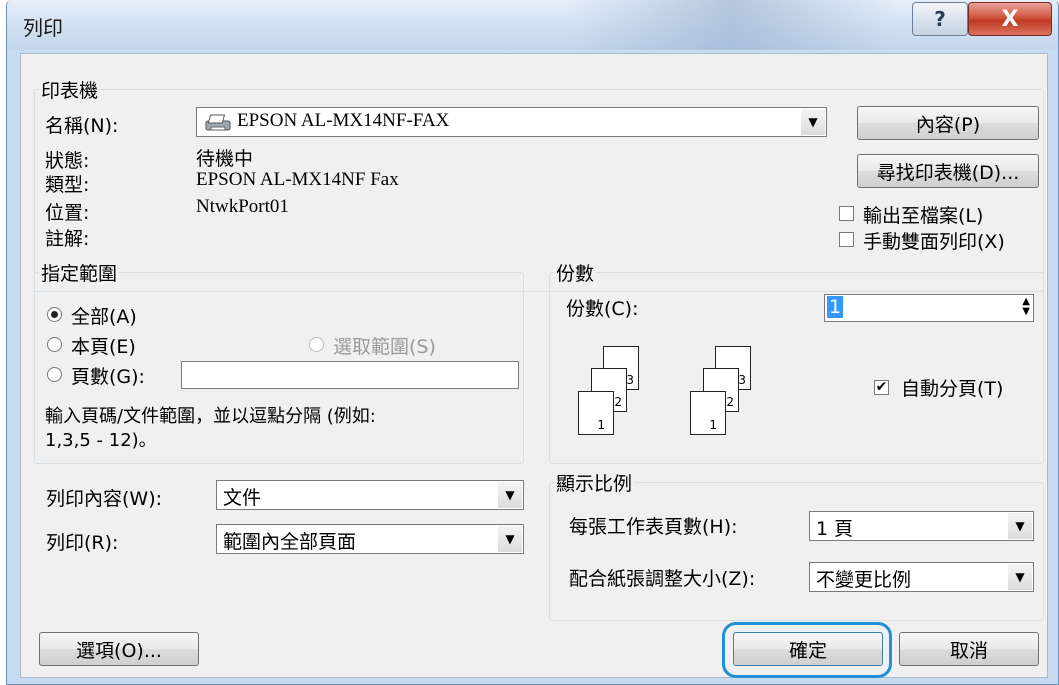 The width and height of the screenshot is (1059, 685). I want to click on range-current-page-radio, so click(54, 344).